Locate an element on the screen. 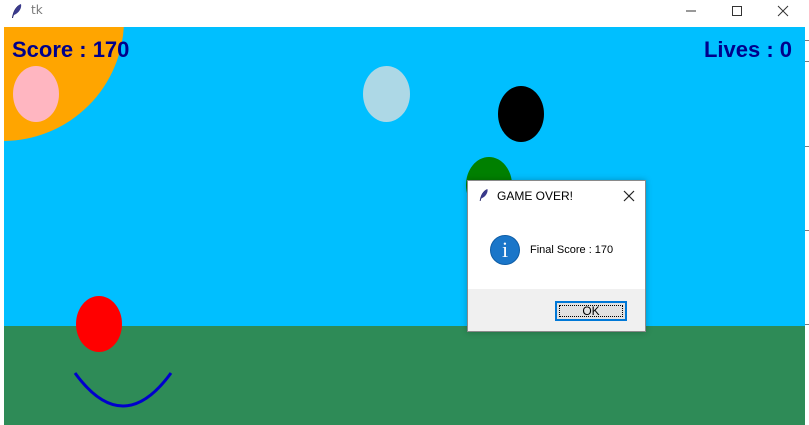 Image resolution: width=809 pixels, height=425 pixels. ok-button: OK is located at coordinates (591, 311).